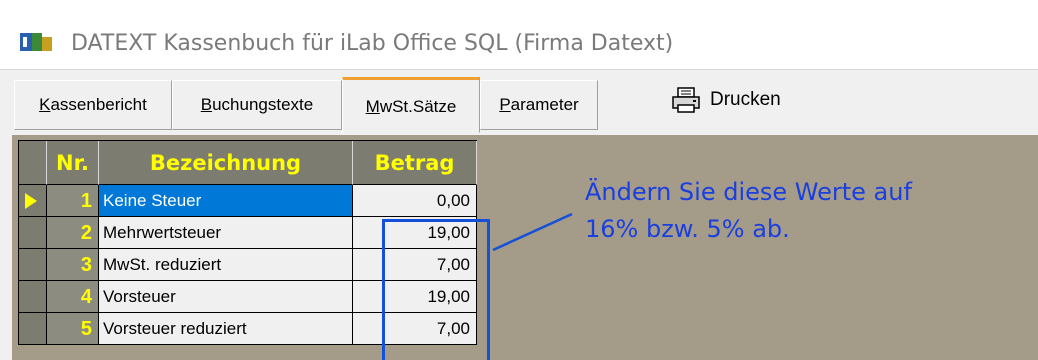 This screenshot has height=360, width=1038. I want to click on annotation-line-2: 16% bzw. 5% ab., so click(687, 229).